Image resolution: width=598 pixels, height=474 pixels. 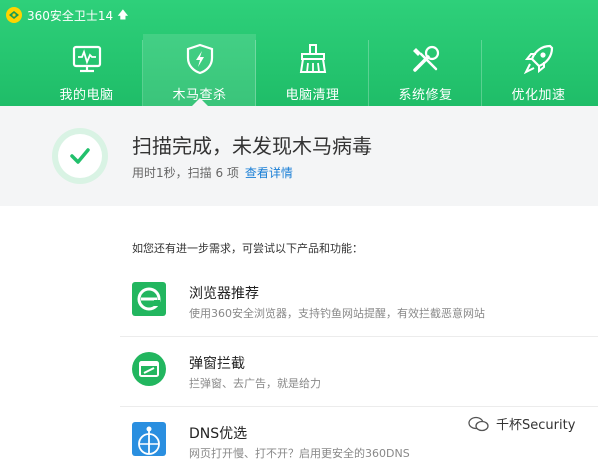 What do you see at coordinates (425, 58) in the screenshot?
I see `tools-icon` at bounding box center [425, 58].